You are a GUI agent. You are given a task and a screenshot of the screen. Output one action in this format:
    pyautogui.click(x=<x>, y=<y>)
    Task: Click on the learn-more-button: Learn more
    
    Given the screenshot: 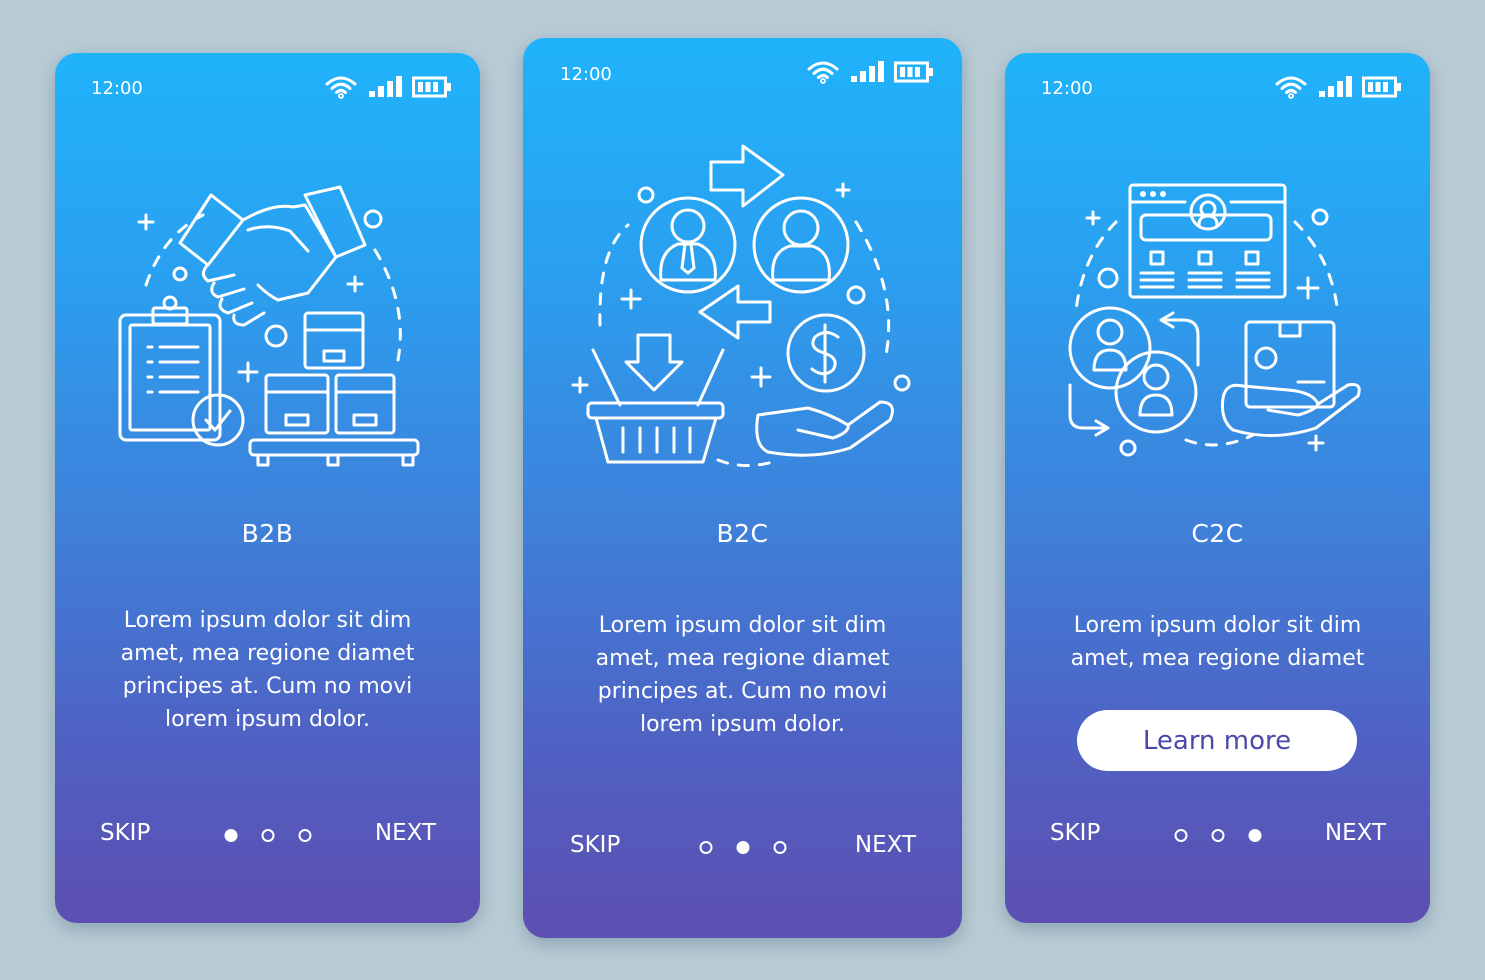 What is the action you would take?
    pyautogui.click(x=1217, y=740)
    